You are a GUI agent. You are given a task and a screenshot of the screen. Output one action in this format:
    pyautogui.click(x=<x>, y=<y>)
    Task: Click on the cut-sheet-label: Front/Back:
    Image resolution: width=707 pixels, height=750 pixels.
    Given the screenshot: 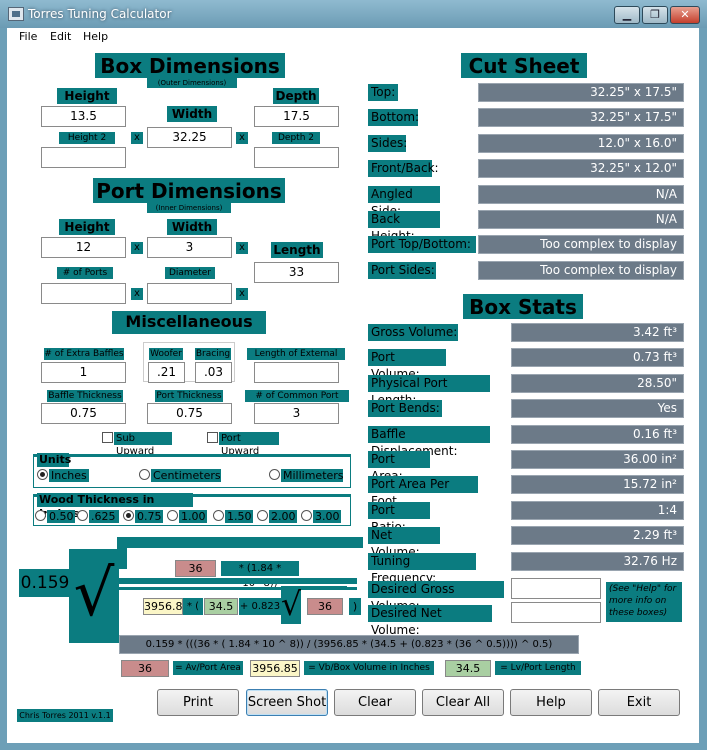 What is the action you would take?
    pyautogui.click(x=403, y=169)
    